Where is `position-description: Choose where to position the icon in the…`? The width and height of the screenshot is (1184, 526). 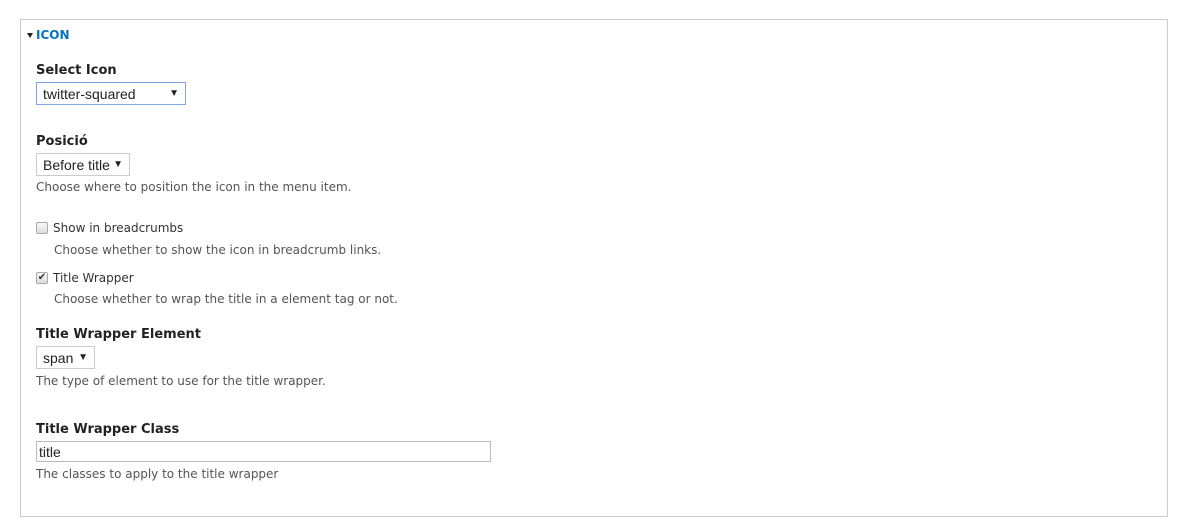 position-description: Choose where to position the icon in the… is located at coordinates (194, 187).